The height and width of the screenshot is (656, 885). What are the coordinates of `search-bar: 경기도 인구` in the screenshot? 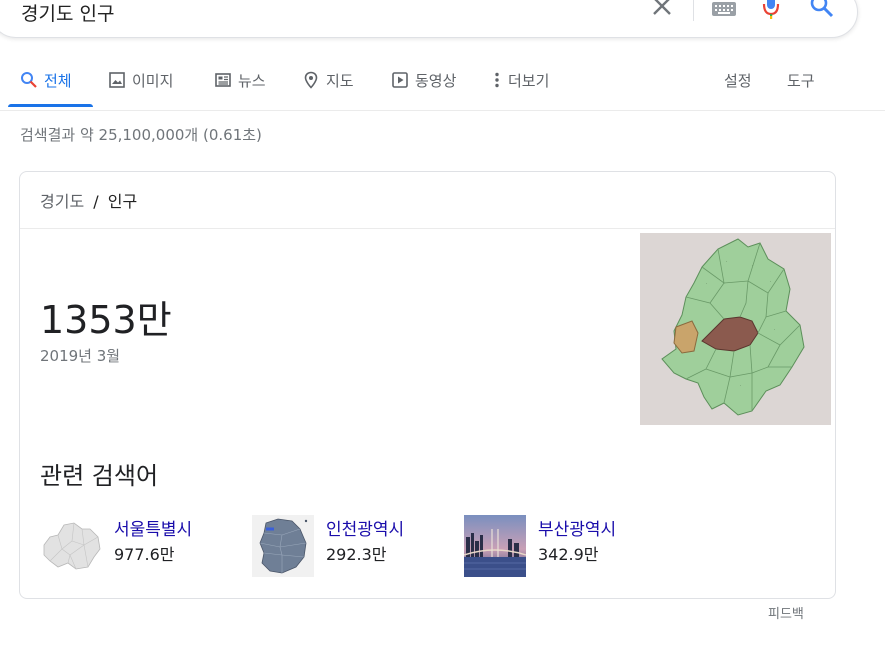 It's located at (429, 19).